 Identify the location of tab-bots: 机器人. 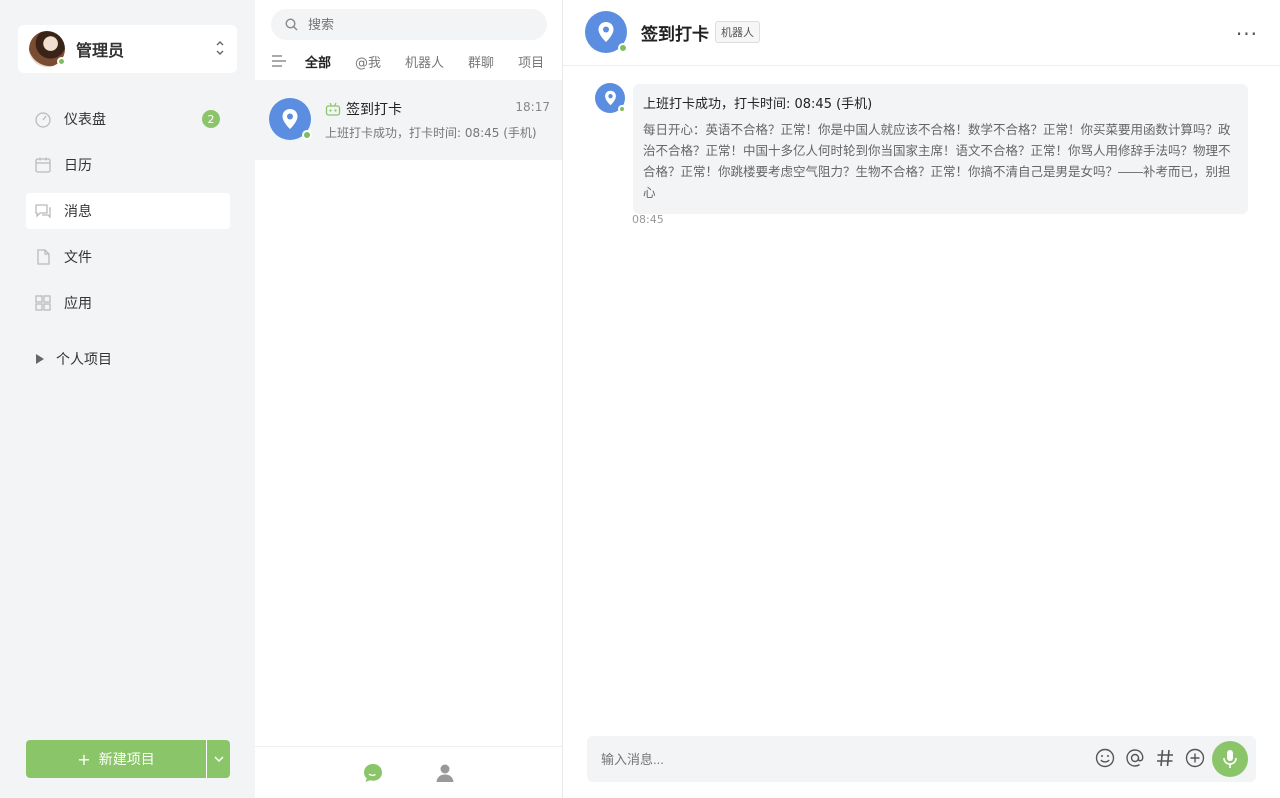
(424, 61).